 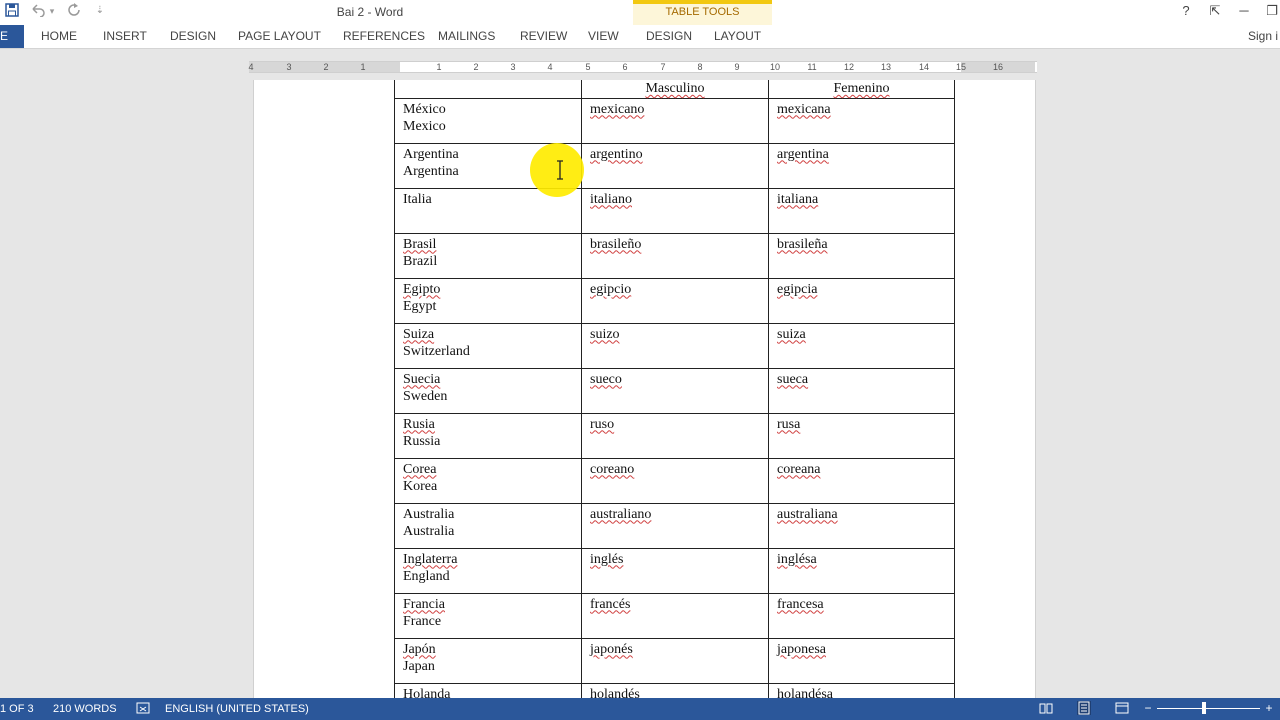 I want to click on feminine-cell: mexicana, so click(x=861, y=120).